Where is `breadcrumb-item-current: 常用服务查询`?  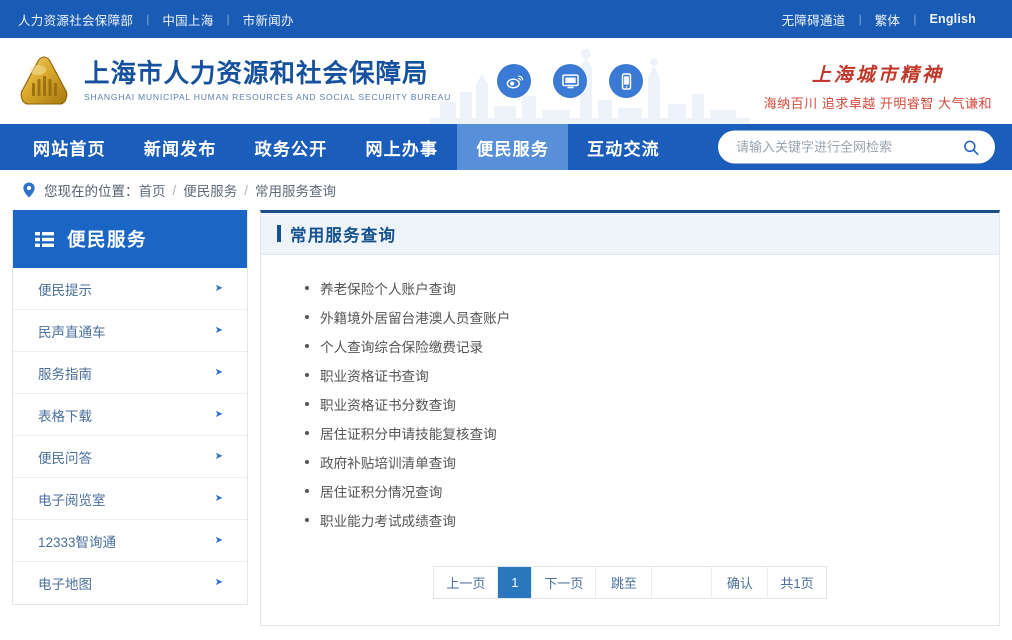 breadcrumb-item-current: 常用服务查询 is located at coordinates (295, 190).